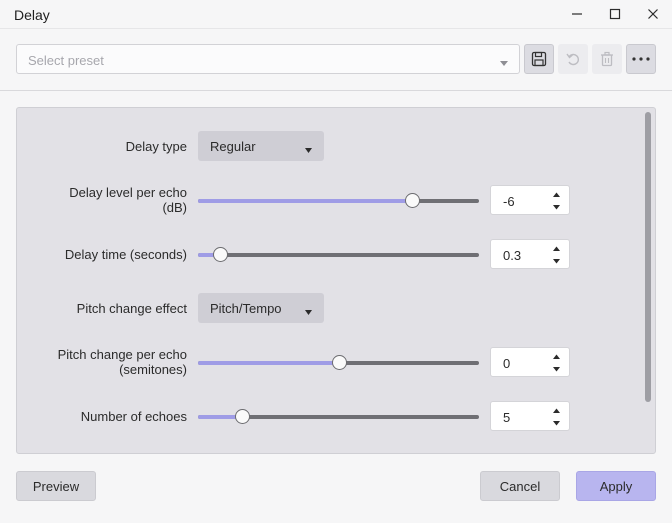  What do you see at coordinates (125, 254) in the screenshot?
I see `delay-time-label: Delay time (seconds)` at bounding box center [125, 254].